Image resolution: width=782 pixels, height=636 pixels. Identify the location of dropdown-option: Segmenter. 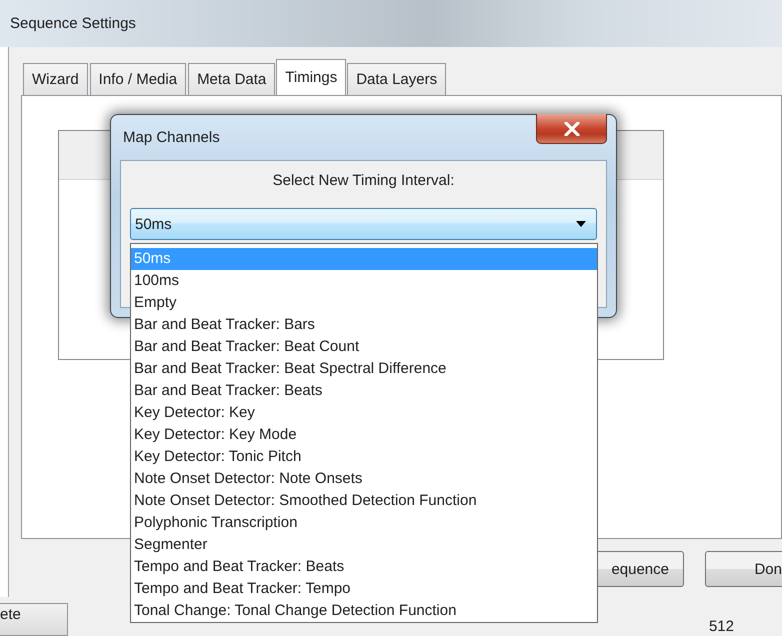
(364, 545).